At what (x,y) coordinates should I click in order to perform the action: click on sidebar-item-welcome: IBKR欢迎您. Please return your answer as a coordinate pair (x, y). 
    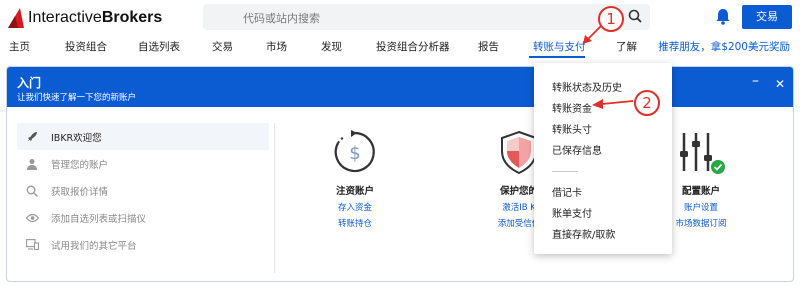
    Looking at the image, I should click on (143, 136).